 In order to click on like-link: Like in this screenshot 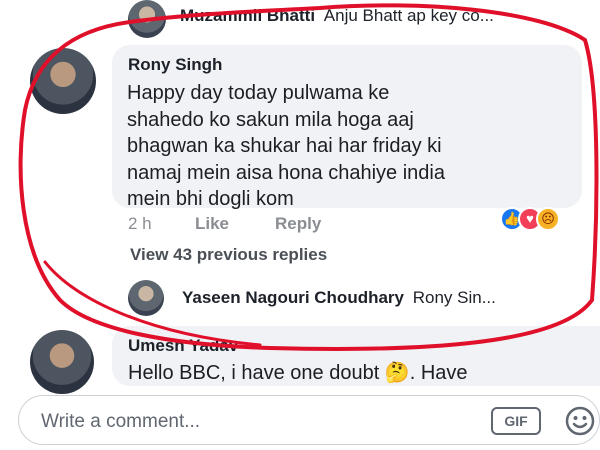, I will do `click(212, 224)`.